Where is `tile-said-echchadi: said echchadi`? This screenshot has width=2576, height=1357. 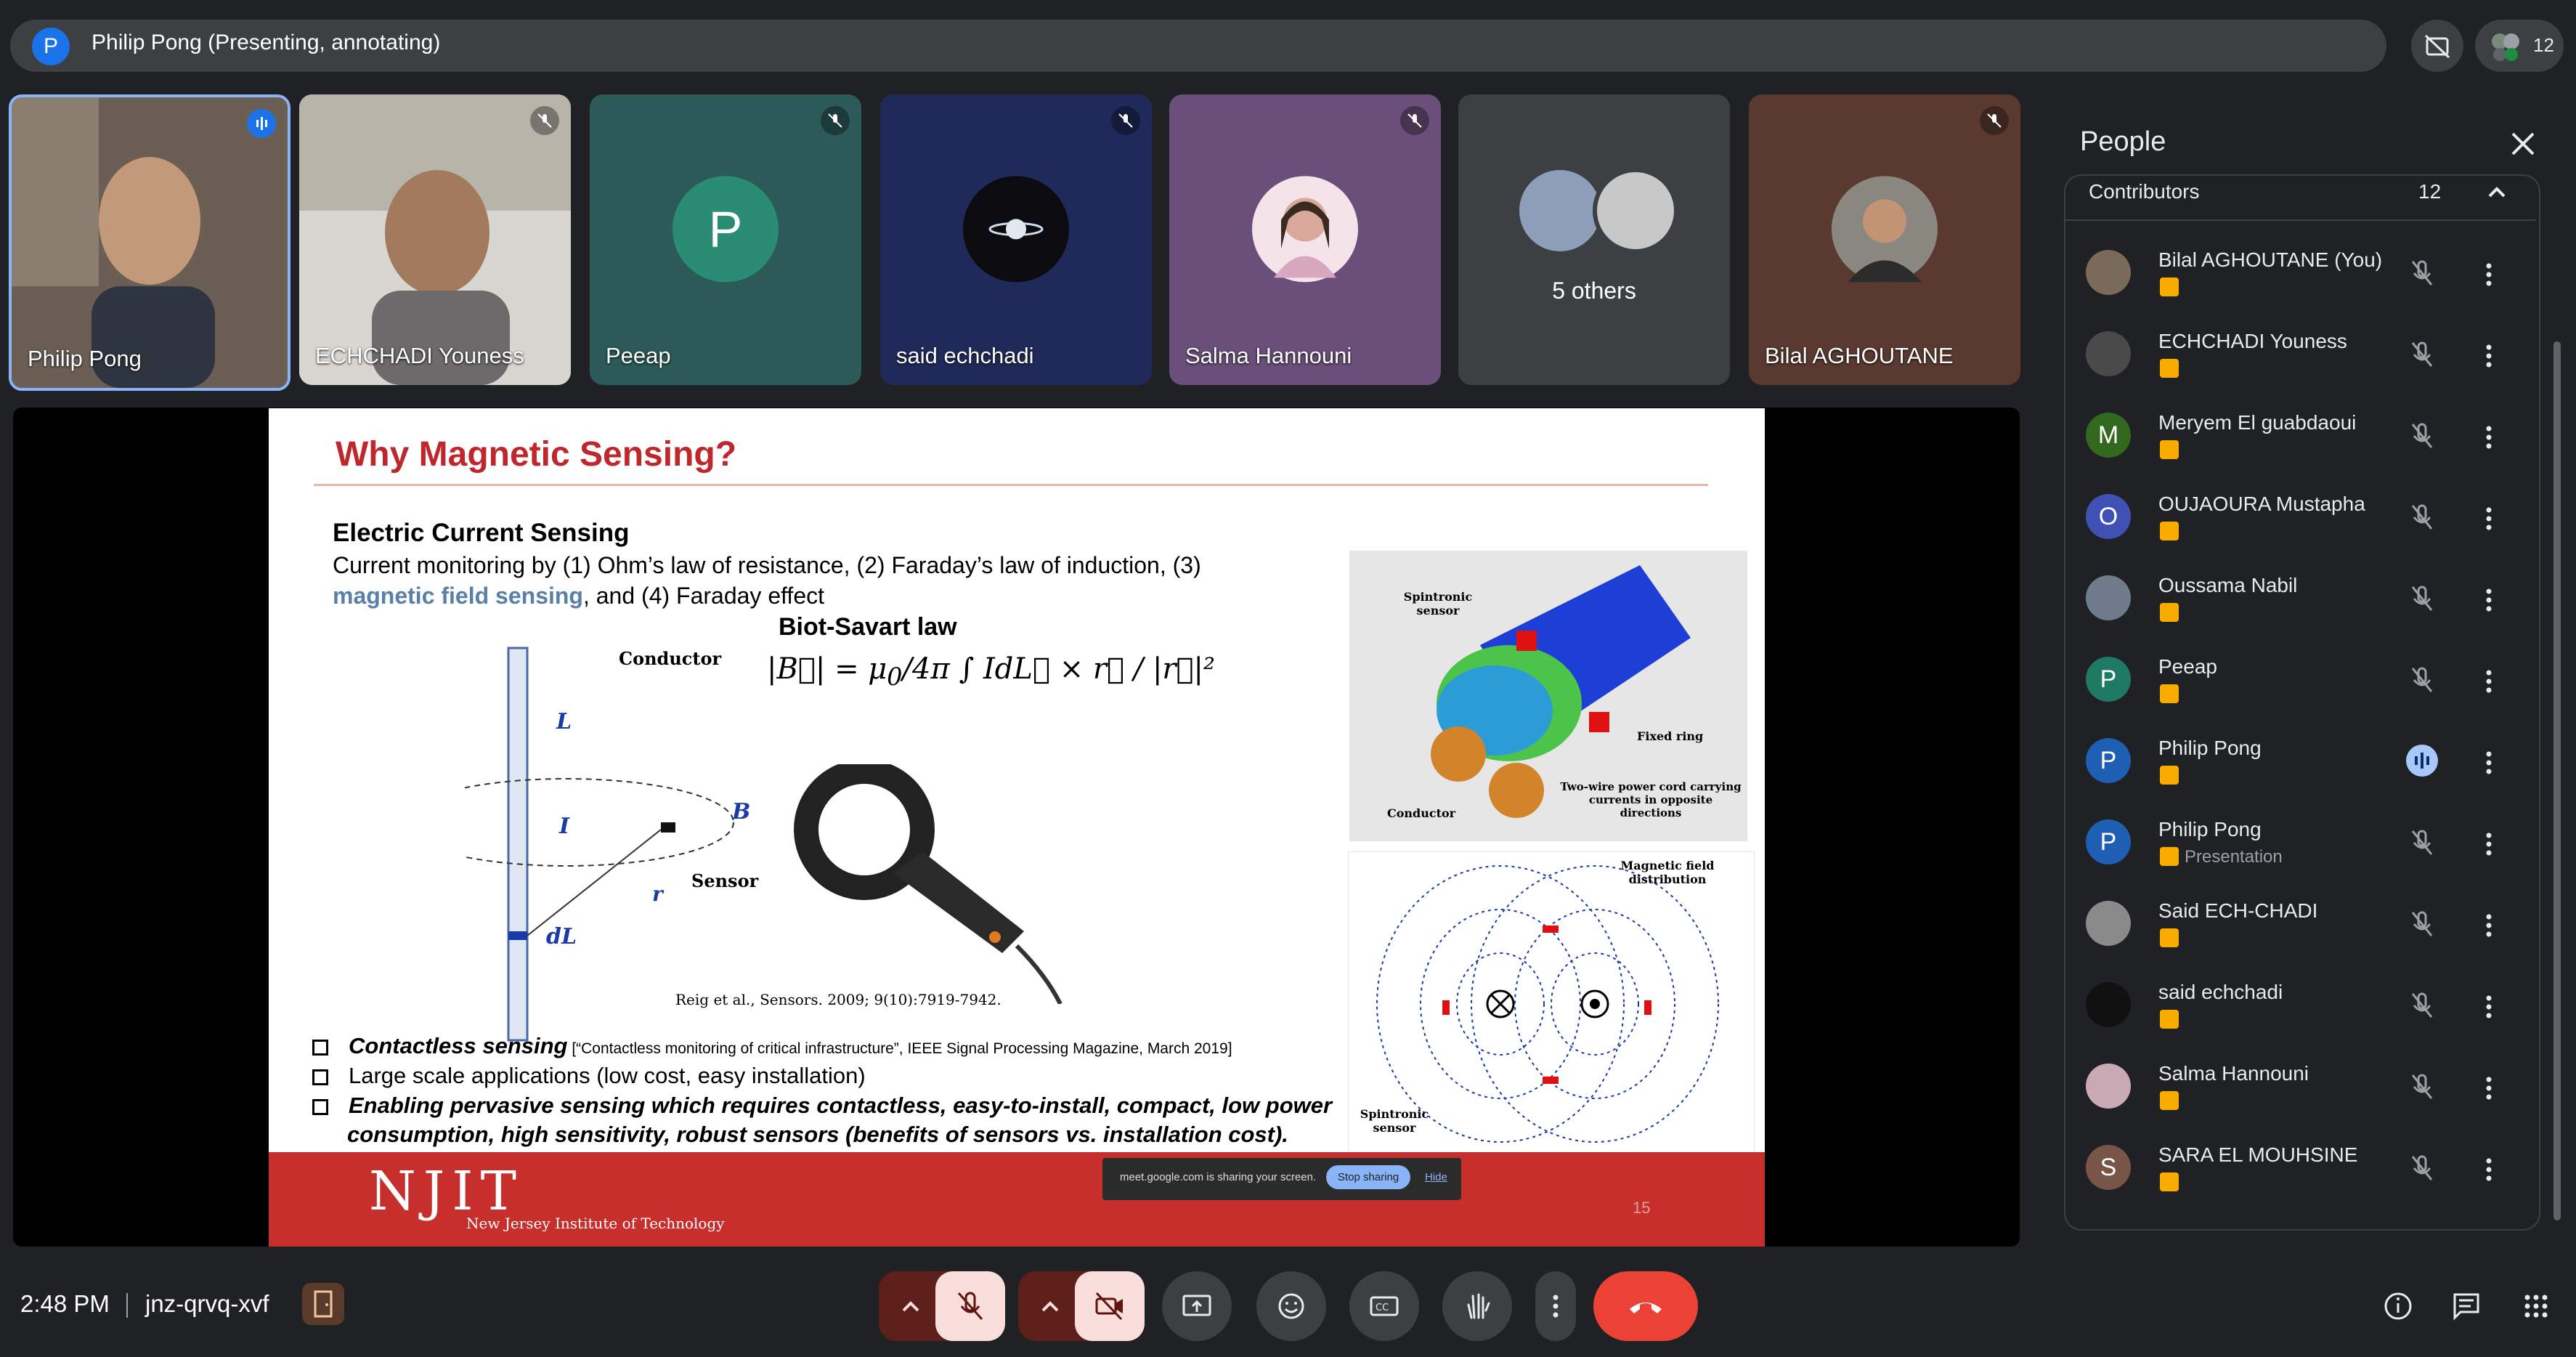 tile-said-echchadi: said echchadi is located at coordinates (1016, 239).